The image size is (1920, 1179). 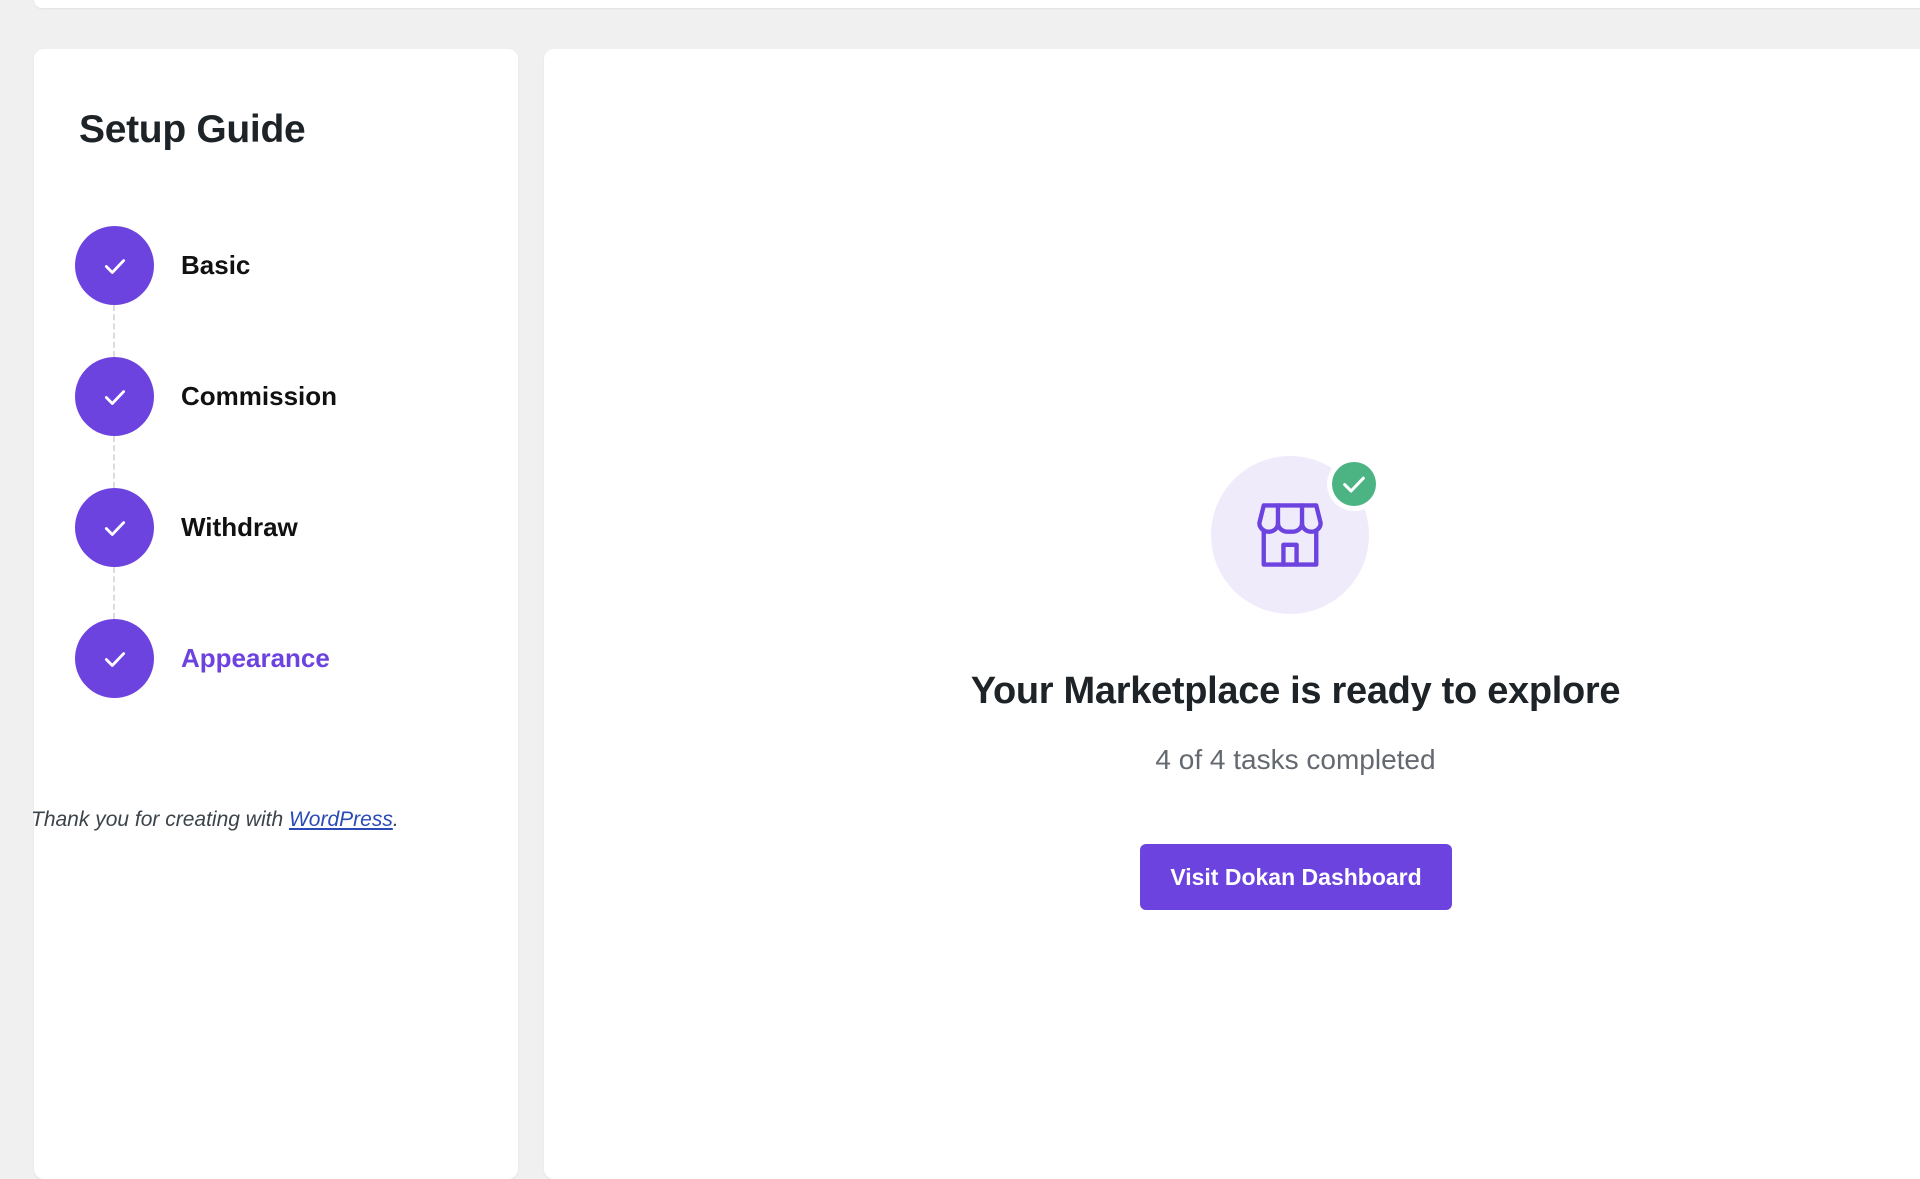 I want to click on success-badge, so click(x=1354, y=484).